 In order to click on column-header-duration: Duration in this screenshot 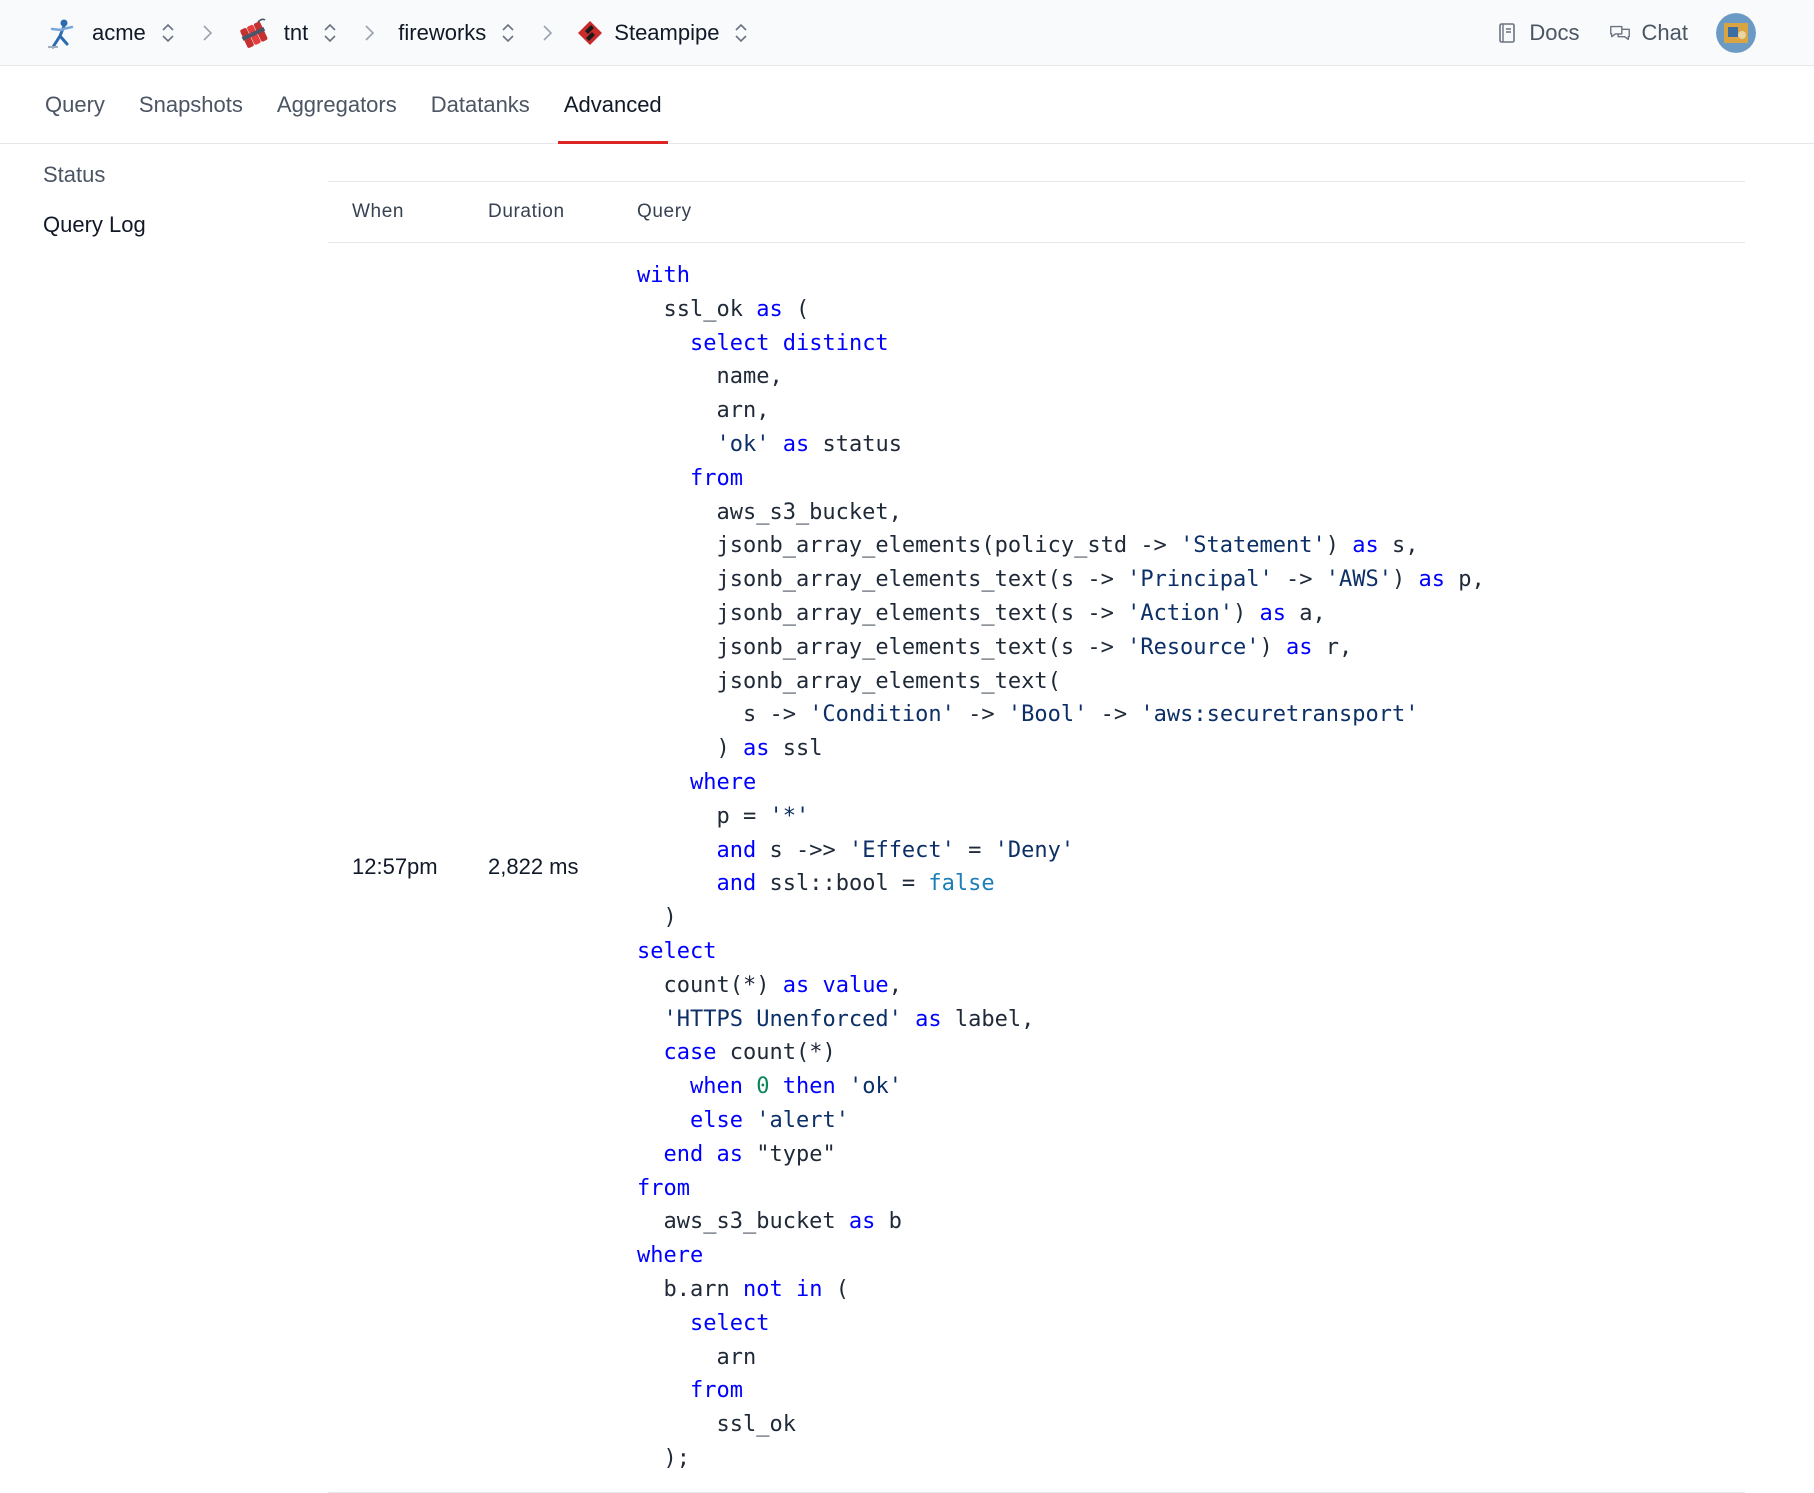, I will do `click(526, 211)`.